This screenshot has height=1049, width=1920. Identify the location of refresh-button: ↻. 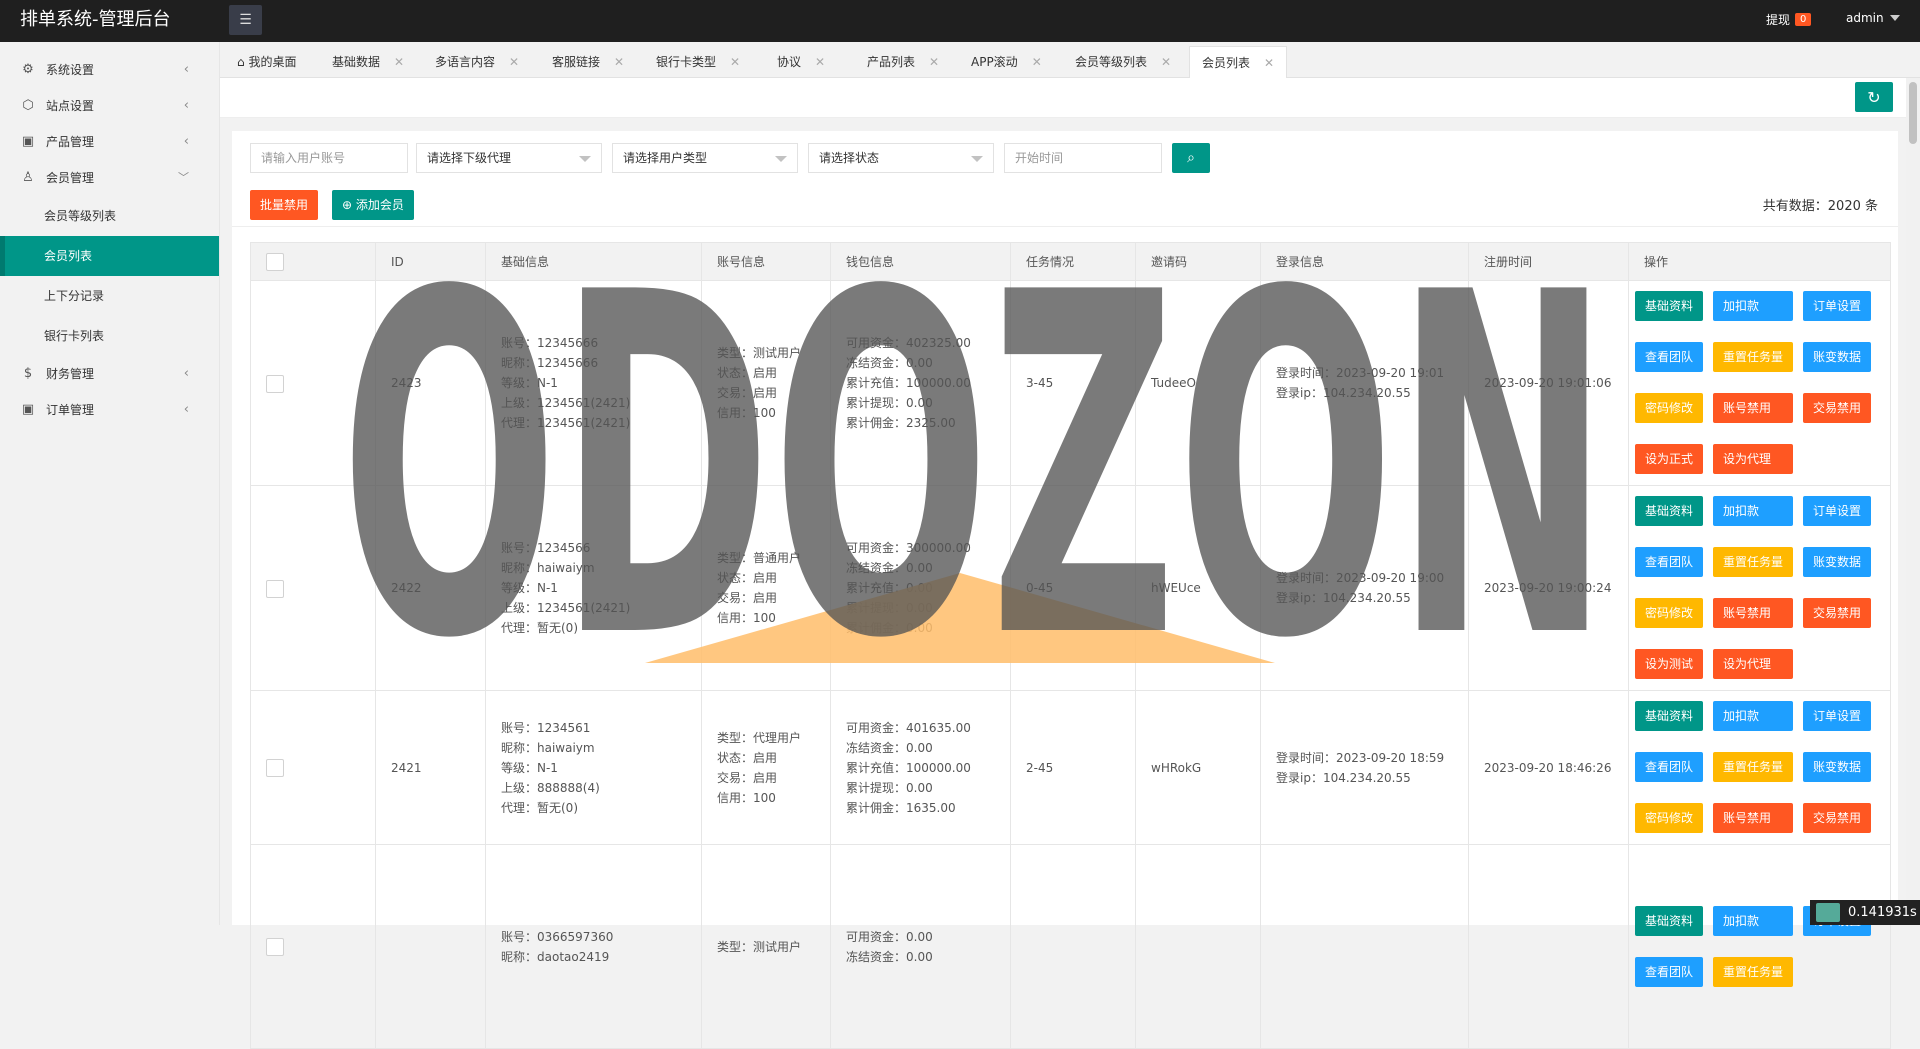
(1874, 97).